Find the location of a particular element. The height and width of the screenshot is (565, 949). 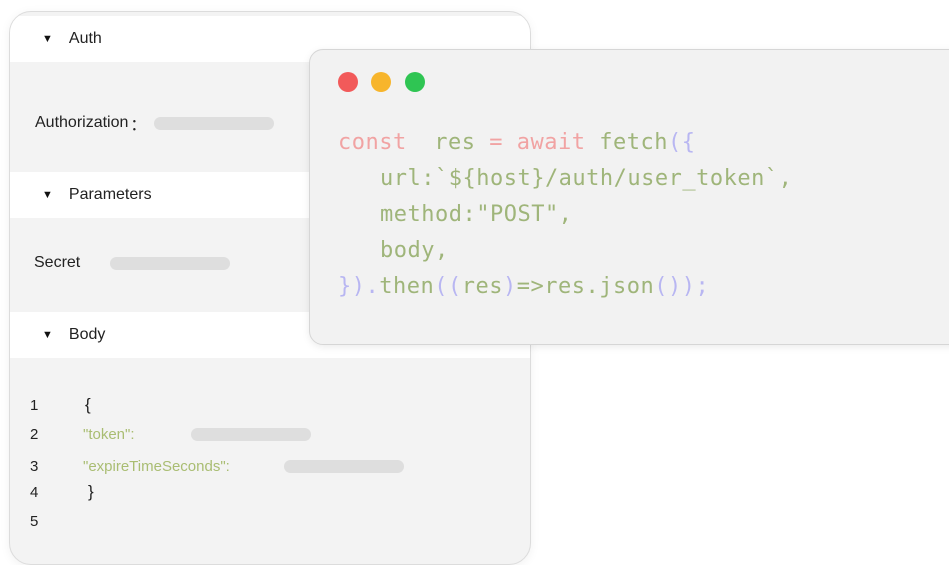

authorization-label: Authorization is located at coordinates (82, 122).